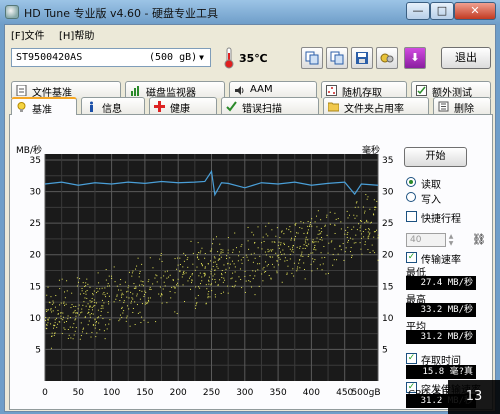 This screenshot has height=414, width=500. I want to click on start-button: 开始, so click(435, 157).